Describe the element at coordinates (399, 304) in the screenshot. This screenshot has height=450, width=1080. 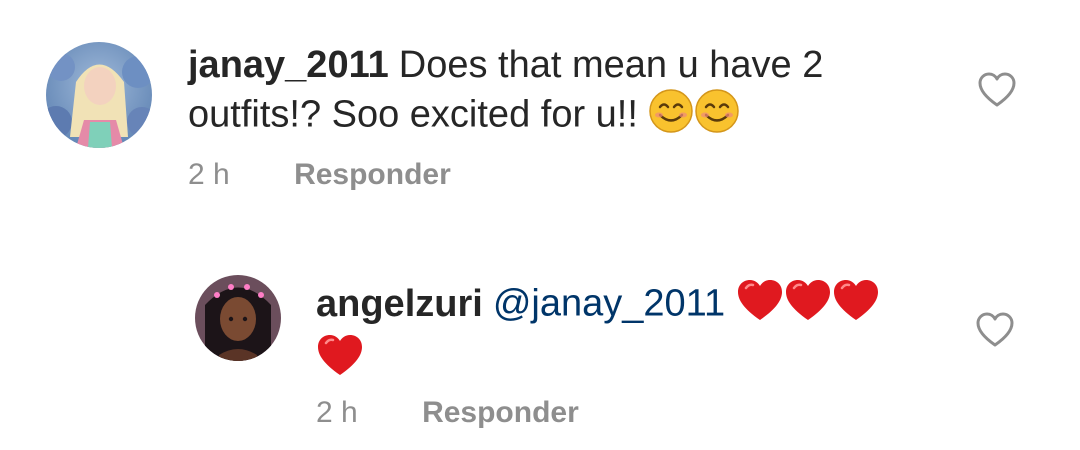
I see `comment-username: angelzuri` at that location.